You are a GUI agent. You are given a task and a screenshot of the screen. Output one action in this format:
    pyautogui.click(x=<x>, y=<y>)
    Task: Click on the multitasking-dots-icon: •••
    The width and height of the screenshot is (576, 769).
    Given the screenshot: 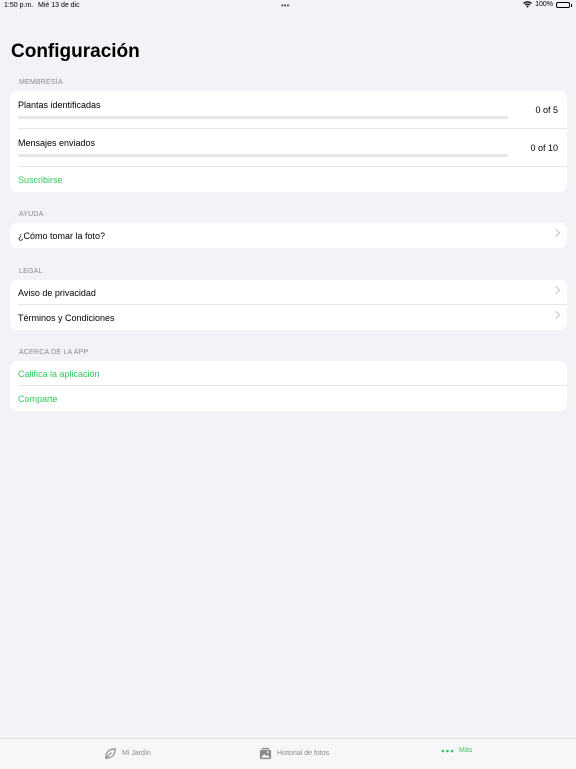 What is the action you would take?
    pyautogui.click(x=285, y=5)
    